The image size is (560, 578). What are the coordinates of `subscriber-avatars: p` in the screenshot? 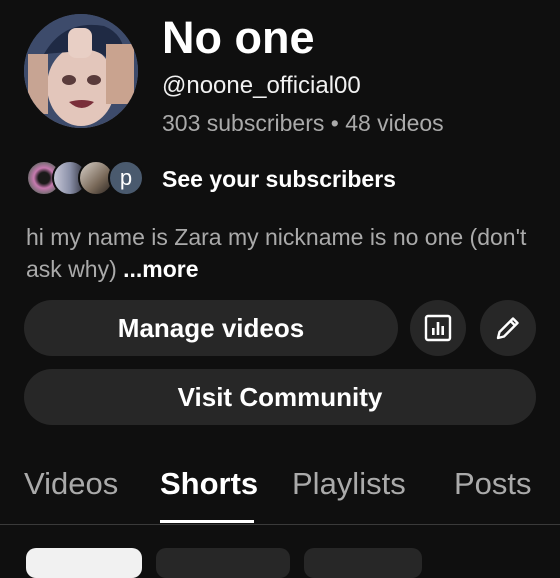 It's located at (91, 178).